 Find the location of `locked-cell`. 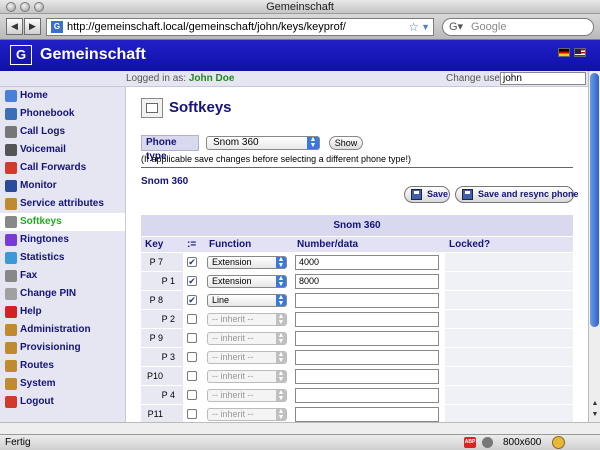

locked-cell is located at coordinates (509, 281).